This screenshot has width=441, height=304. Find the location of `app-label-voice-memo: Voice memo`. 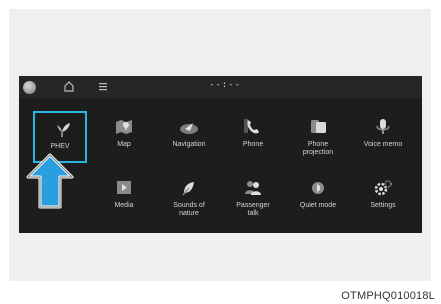

app-label-voice-memo: Voice memo is located at coordinates (383, 144).